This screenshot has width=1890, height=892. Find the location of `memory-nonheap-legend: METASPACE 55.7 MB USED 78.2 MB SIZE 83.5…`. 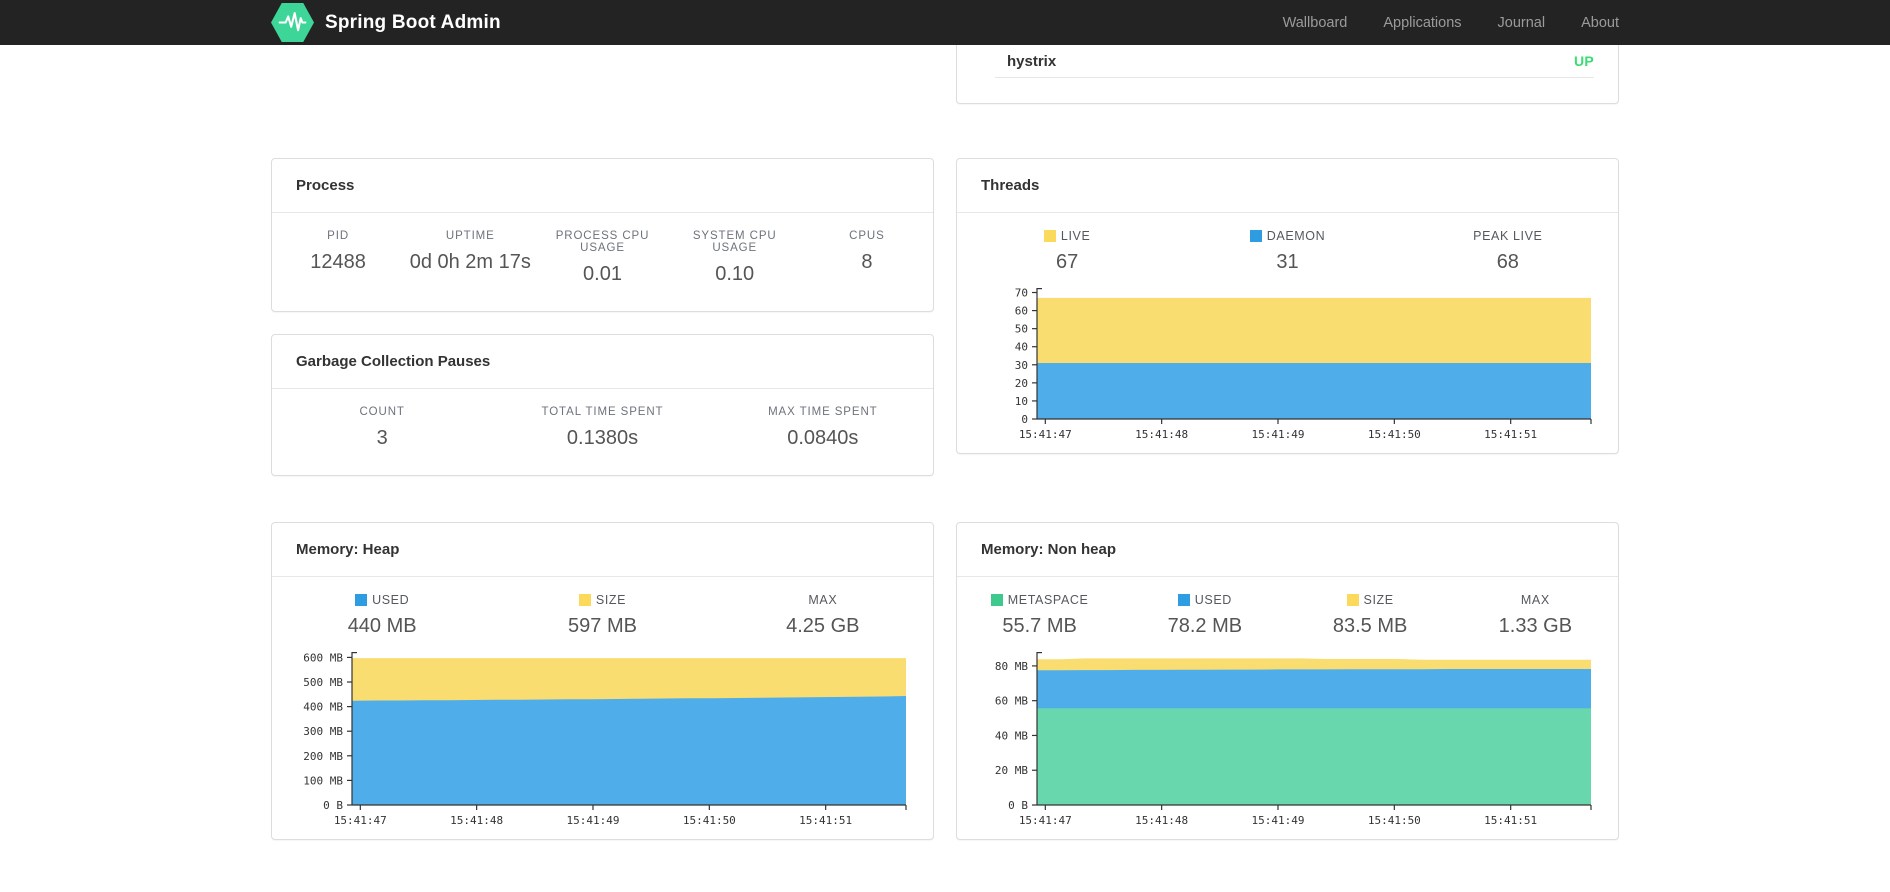

memory-nonheap-legend: METASPACE 55.7 MB USED 78.2 MB SIZE 83.5… is located at coordinates (1287, 607).